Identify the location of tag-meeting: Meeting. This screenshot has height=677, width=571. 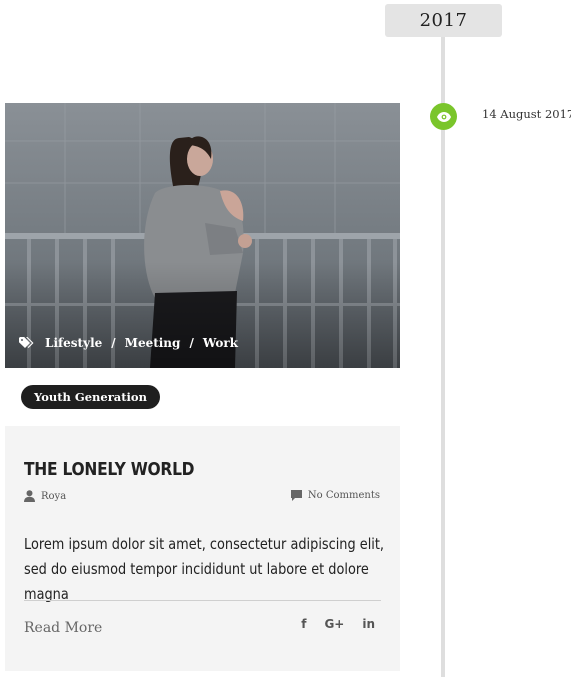
(153, 343).